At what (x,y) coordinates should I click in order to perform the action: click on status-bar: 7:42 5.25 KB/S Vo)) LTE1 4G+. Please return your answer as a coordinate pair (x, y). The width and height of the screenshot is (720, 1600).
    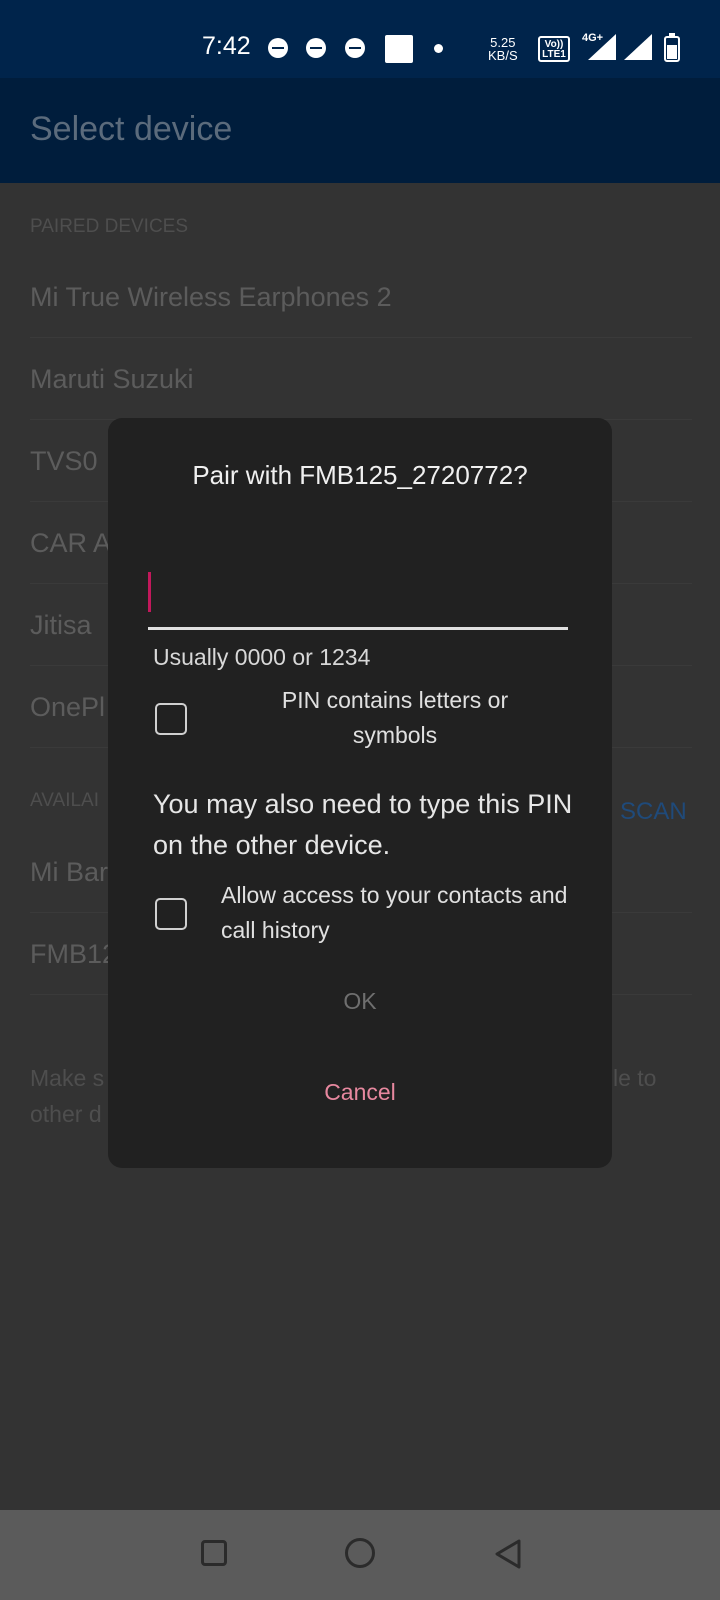
    Looking at the image, I should click on (360, 39).